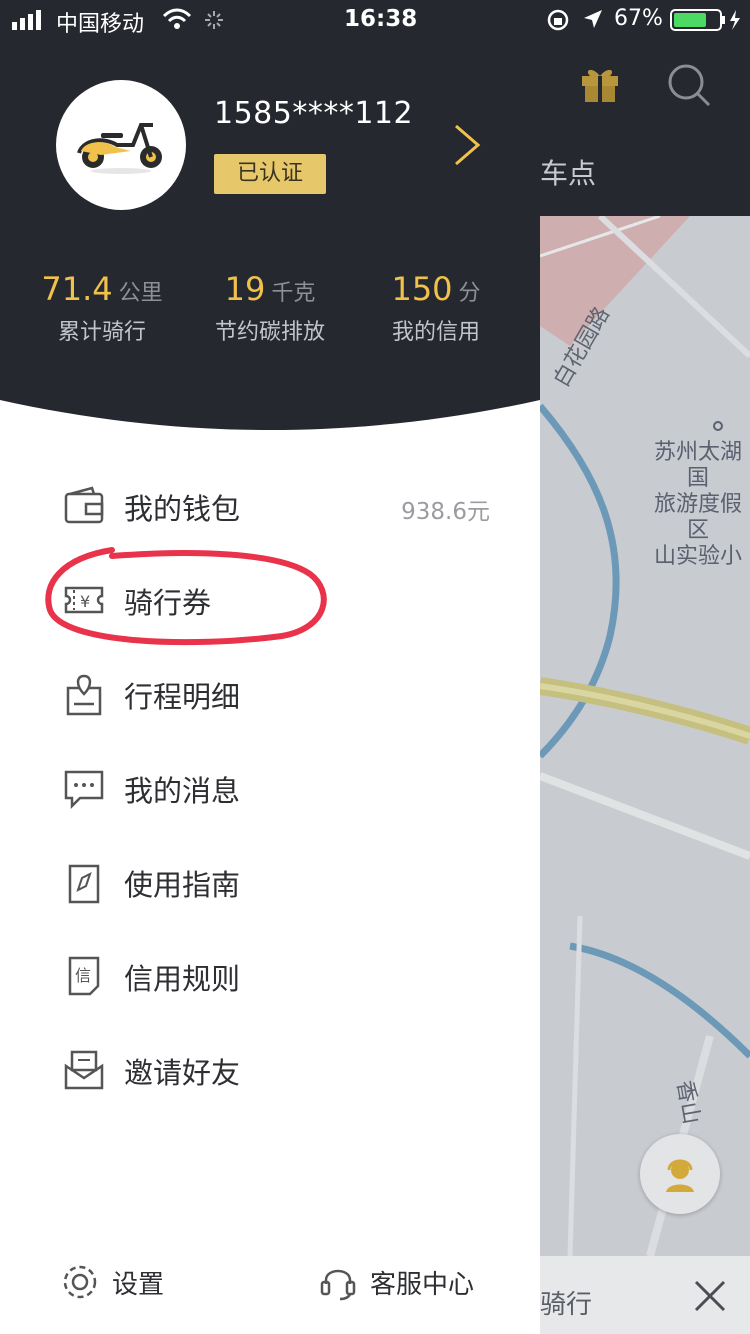 Image resolution: width=750 pixels, height=1334 pixels. What do you see at coordinates (705, 20) in the screenshot?
I see `battery-charging-icon` at bounding box center [705, 20].